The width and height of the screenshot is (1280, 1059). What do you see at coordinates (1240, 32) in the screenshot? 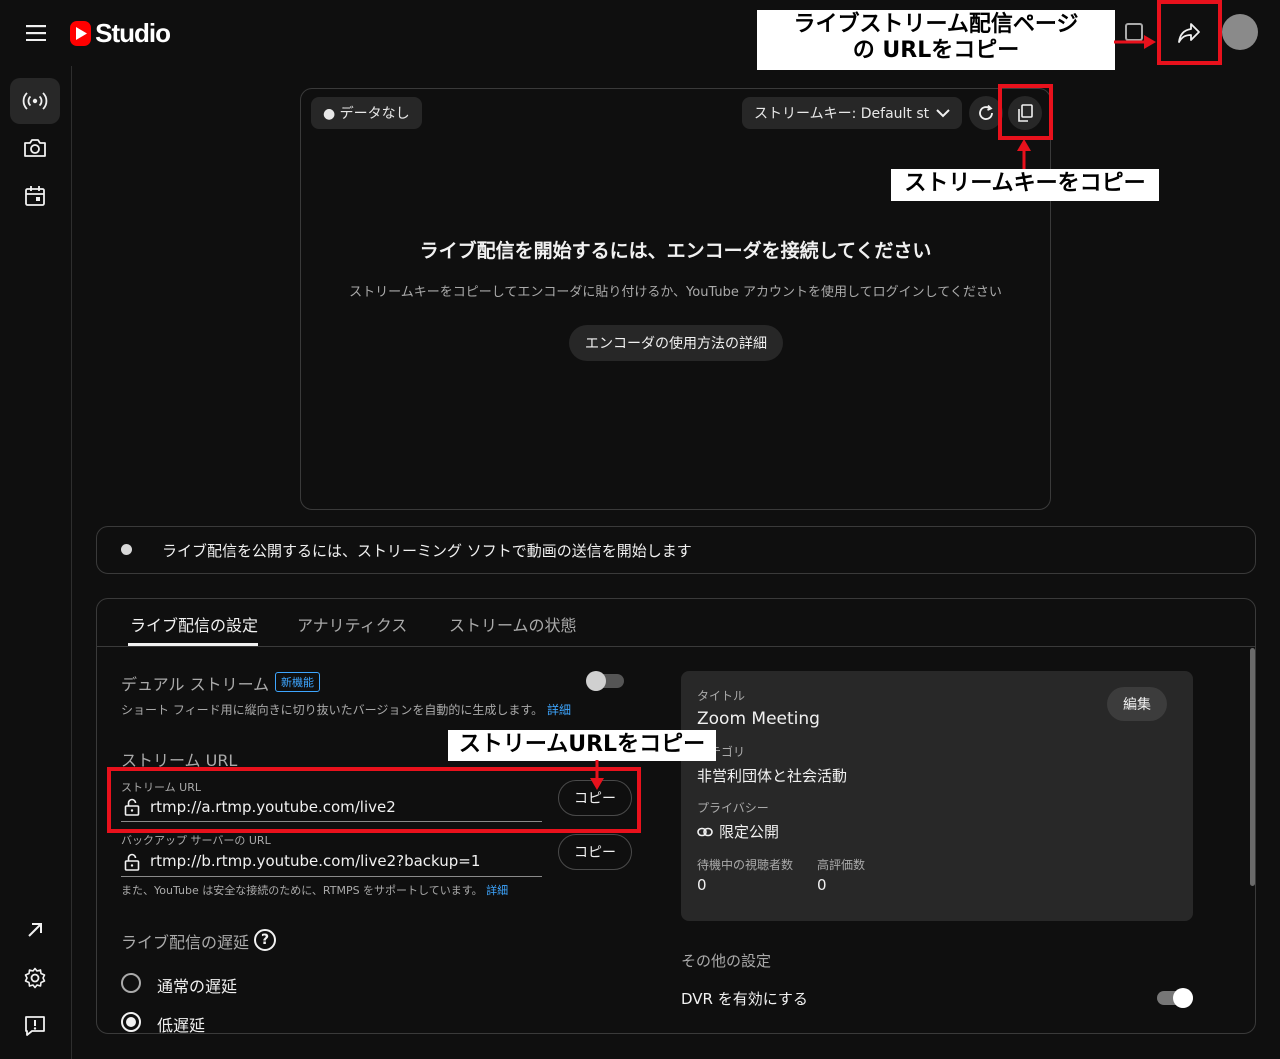
I see `avatar` at bounding box center [1240, 32].